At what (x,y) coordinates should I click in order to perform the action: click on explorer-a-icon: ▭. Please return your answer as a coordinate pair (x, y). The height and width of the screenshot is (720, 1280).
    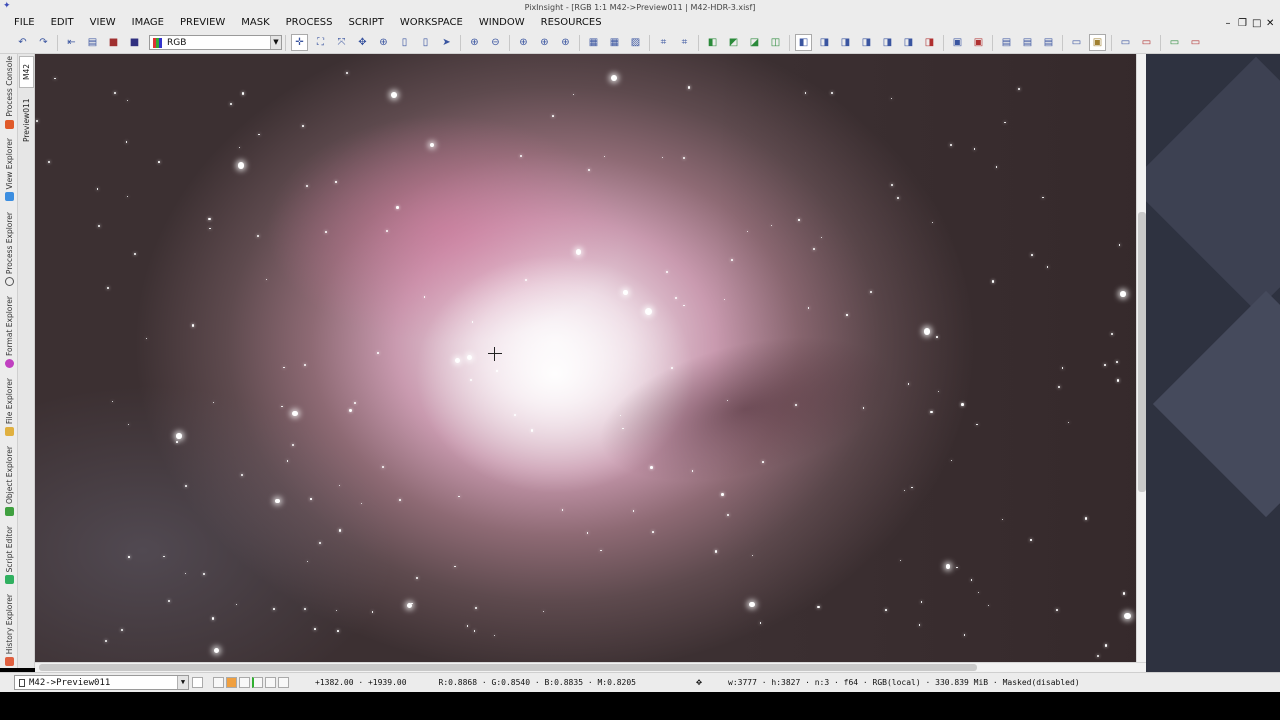
    Looking at the image, I should click on (1125, 42).